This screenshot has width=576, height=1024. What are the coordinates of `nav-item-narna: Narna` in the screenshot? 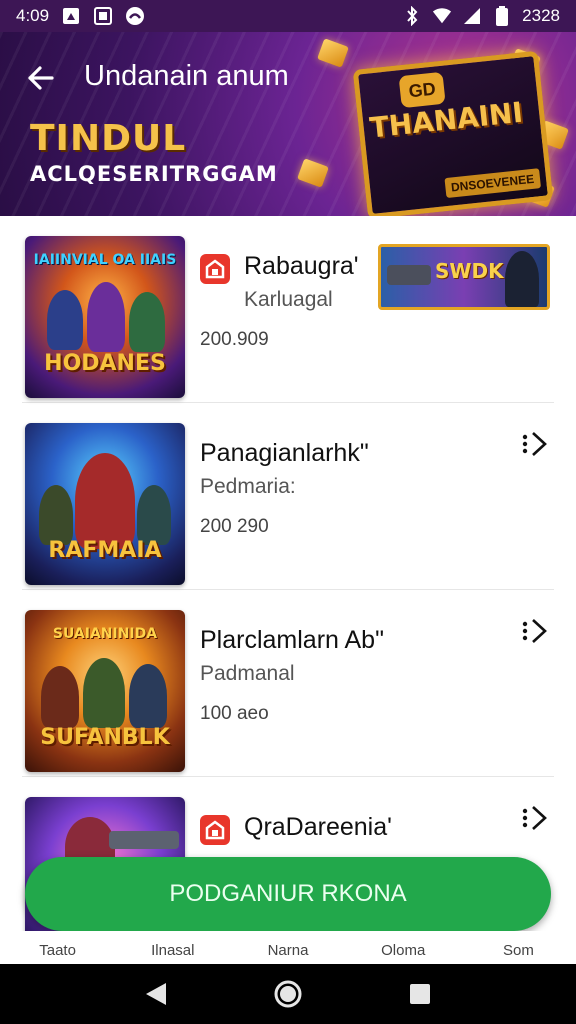 It's located at (287, 947).